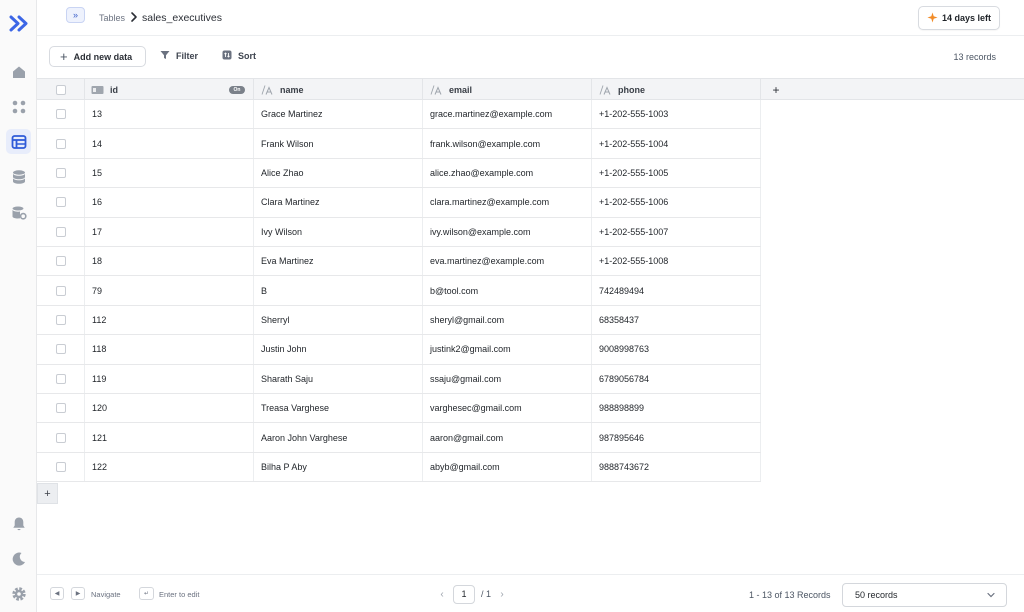 Image resolution: width=1024 pixels, height=612 pixels. What do you see at coordinates (169, 89) in the screenshot?
I see `column-header-id: id On` at bounding box center [169, 89].